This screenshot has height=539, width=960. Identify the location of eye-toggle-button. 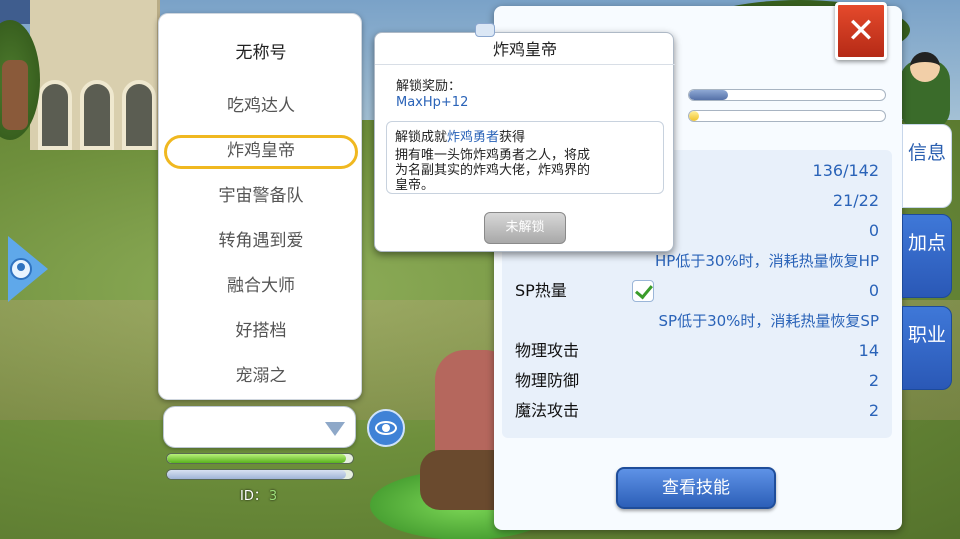
(386, 428).